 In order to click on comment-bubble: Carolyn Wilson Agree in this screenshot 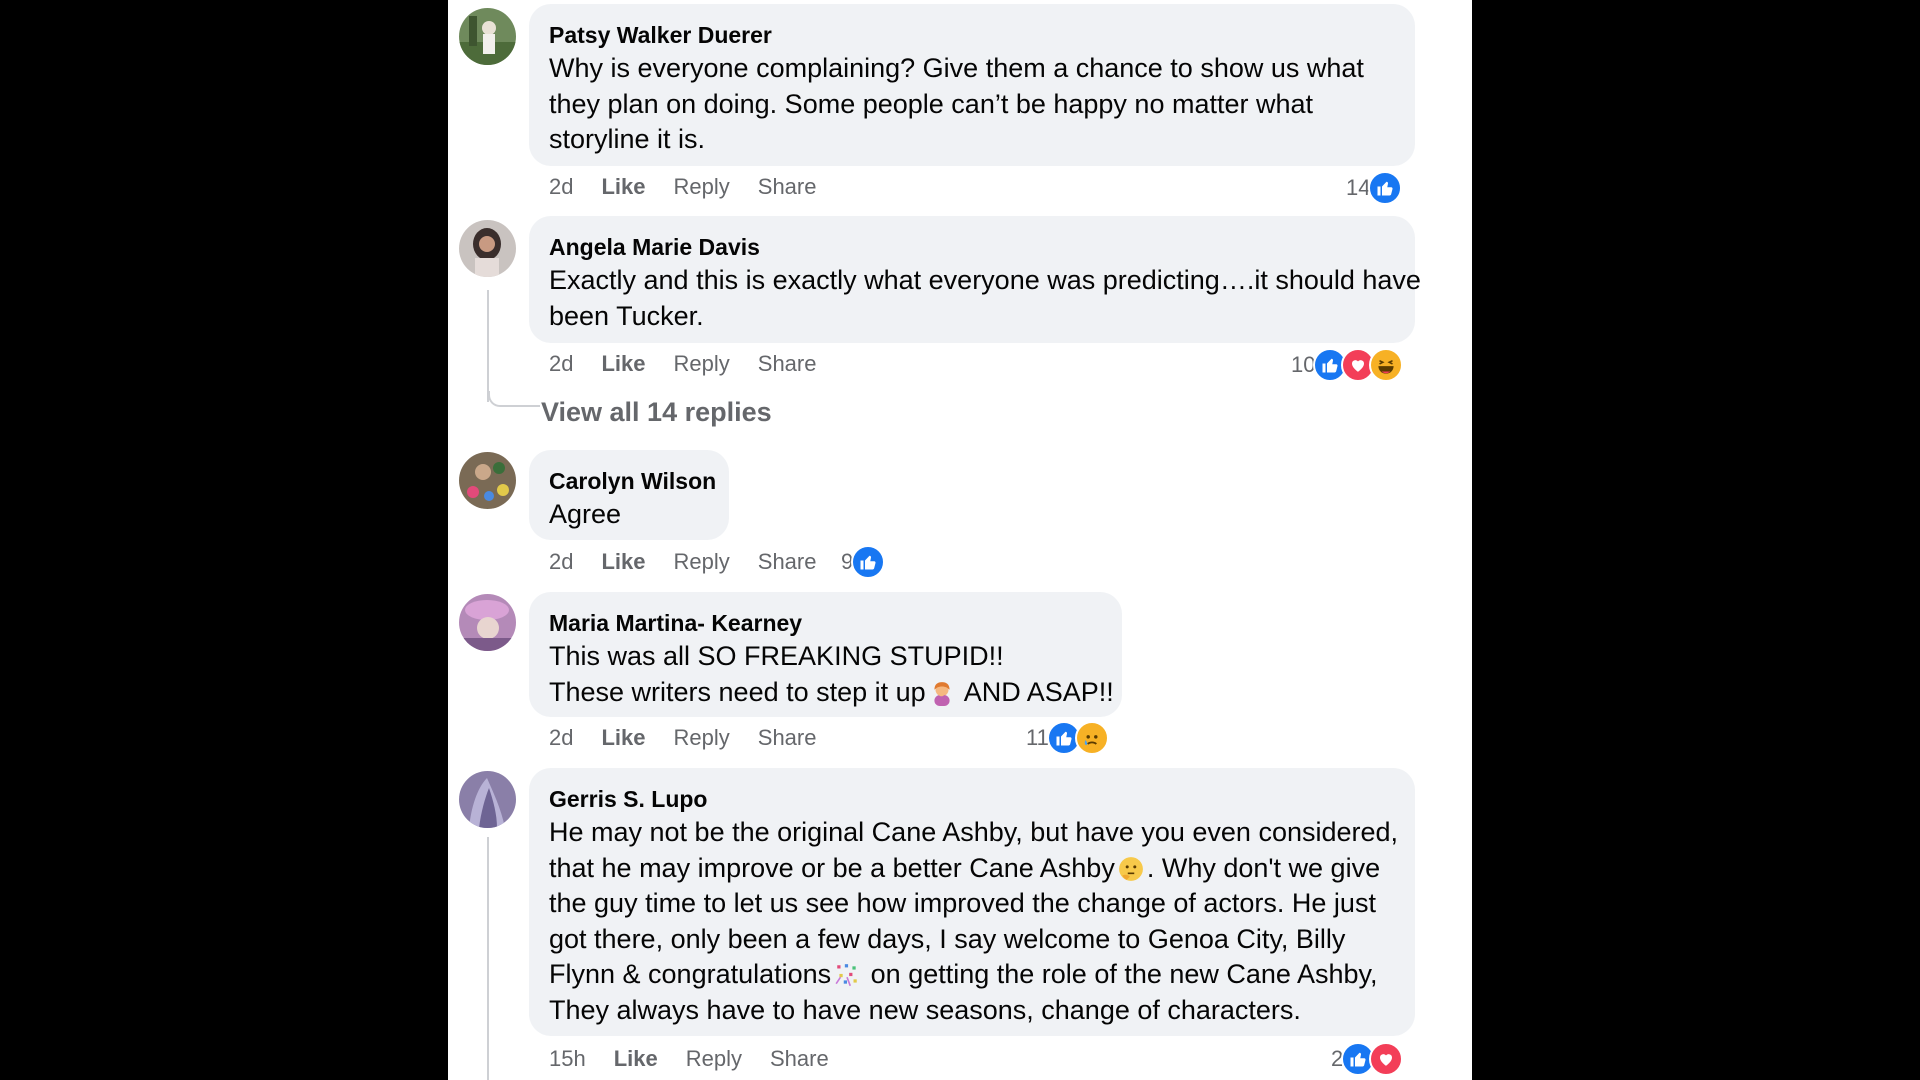, I will do `click(629, 495)`.